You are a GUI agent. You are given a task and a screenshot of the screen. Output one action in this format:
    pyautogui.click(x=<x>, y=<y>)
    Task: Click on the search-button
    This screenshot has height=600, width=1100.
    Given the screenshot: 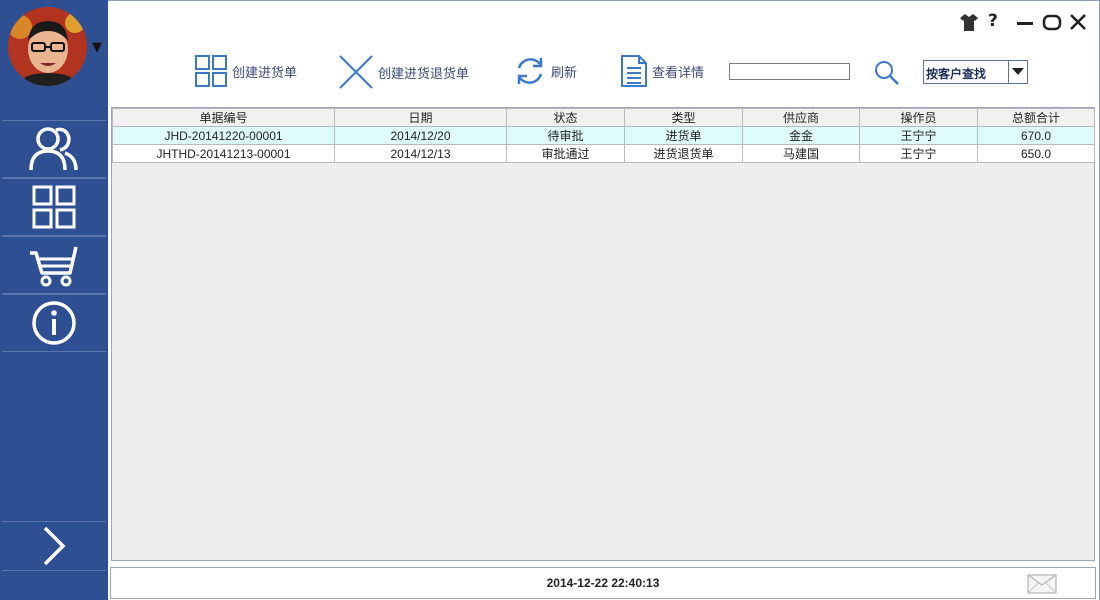 What is the action you would take?
    pyautogui.click(x=887, y=75)
    